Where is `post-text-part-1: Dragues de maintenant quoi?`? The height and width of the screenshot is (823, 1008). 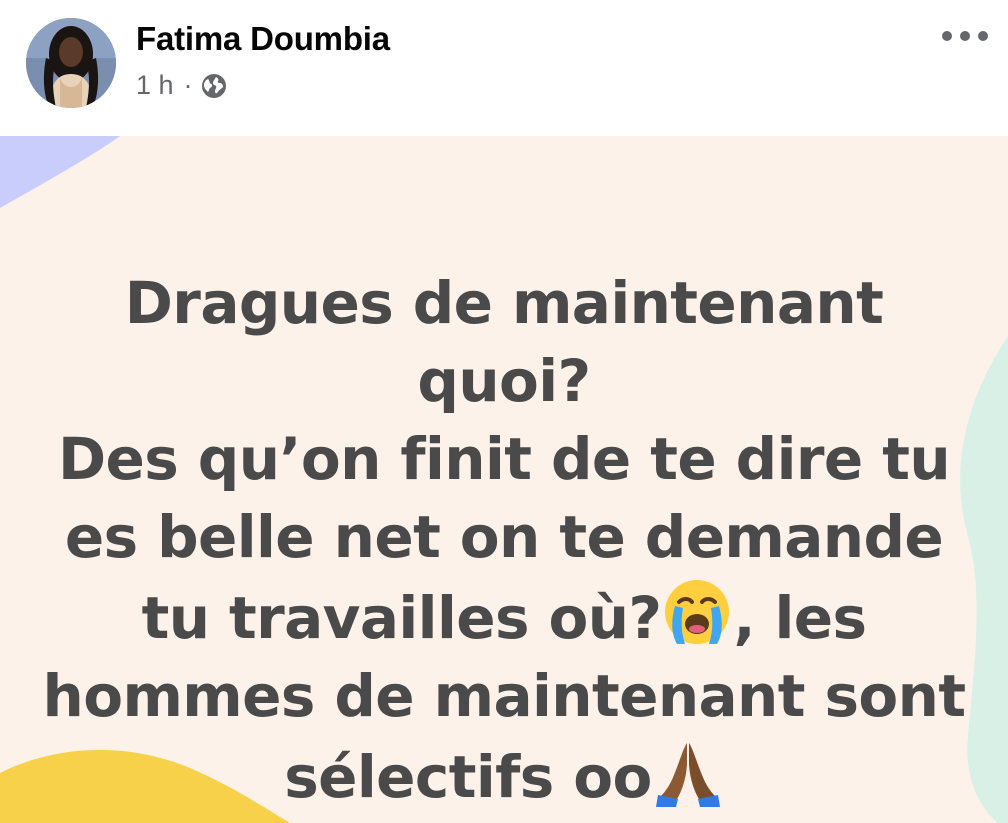
post-text-part-1: Dragues de maintenant quoi? is located at coordinates (504, 342).